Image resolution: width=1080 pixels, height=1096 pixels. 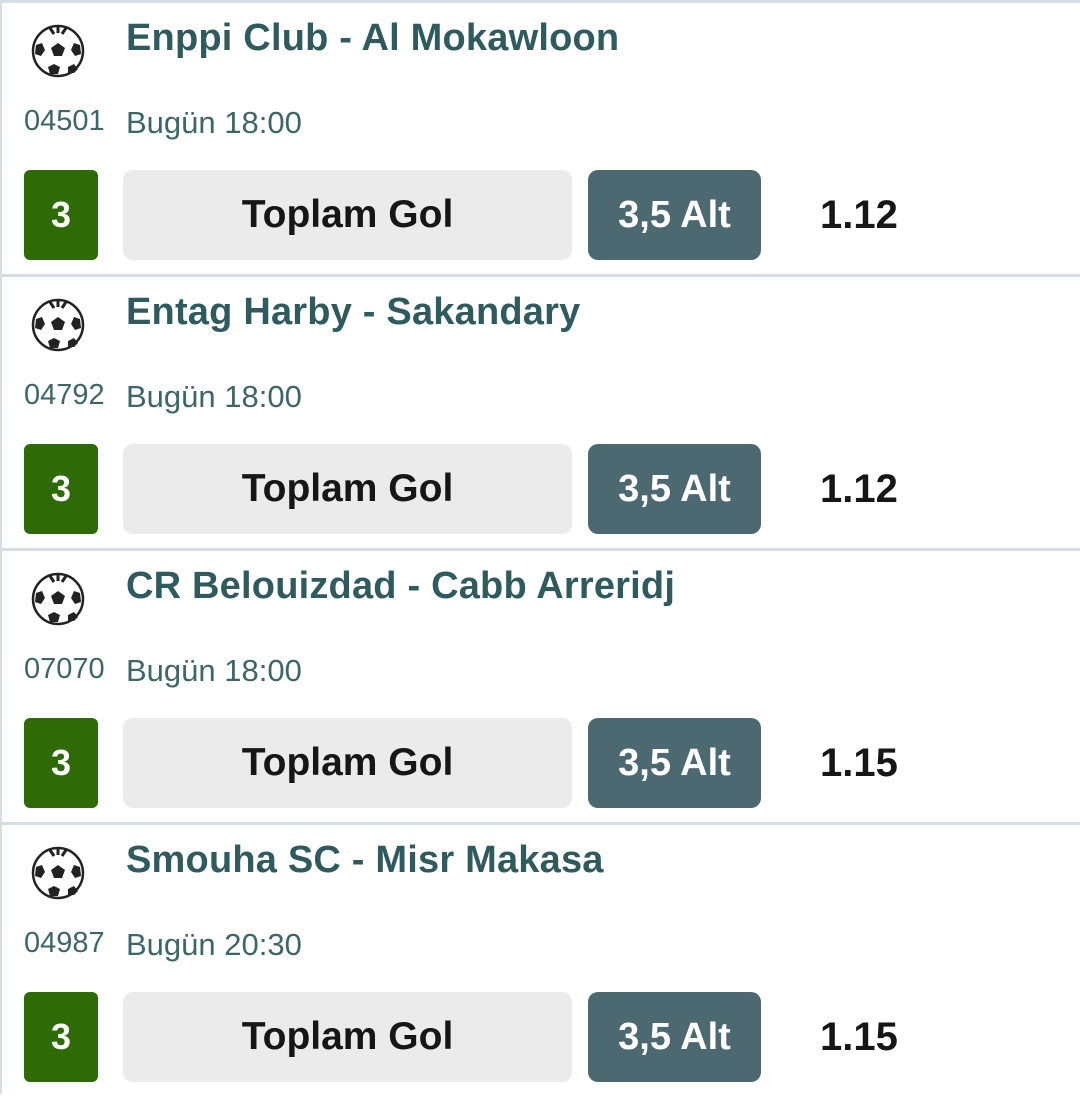 I want to click on match-teams: Entag Harby - Sakandary, so click(x=353, y=312).